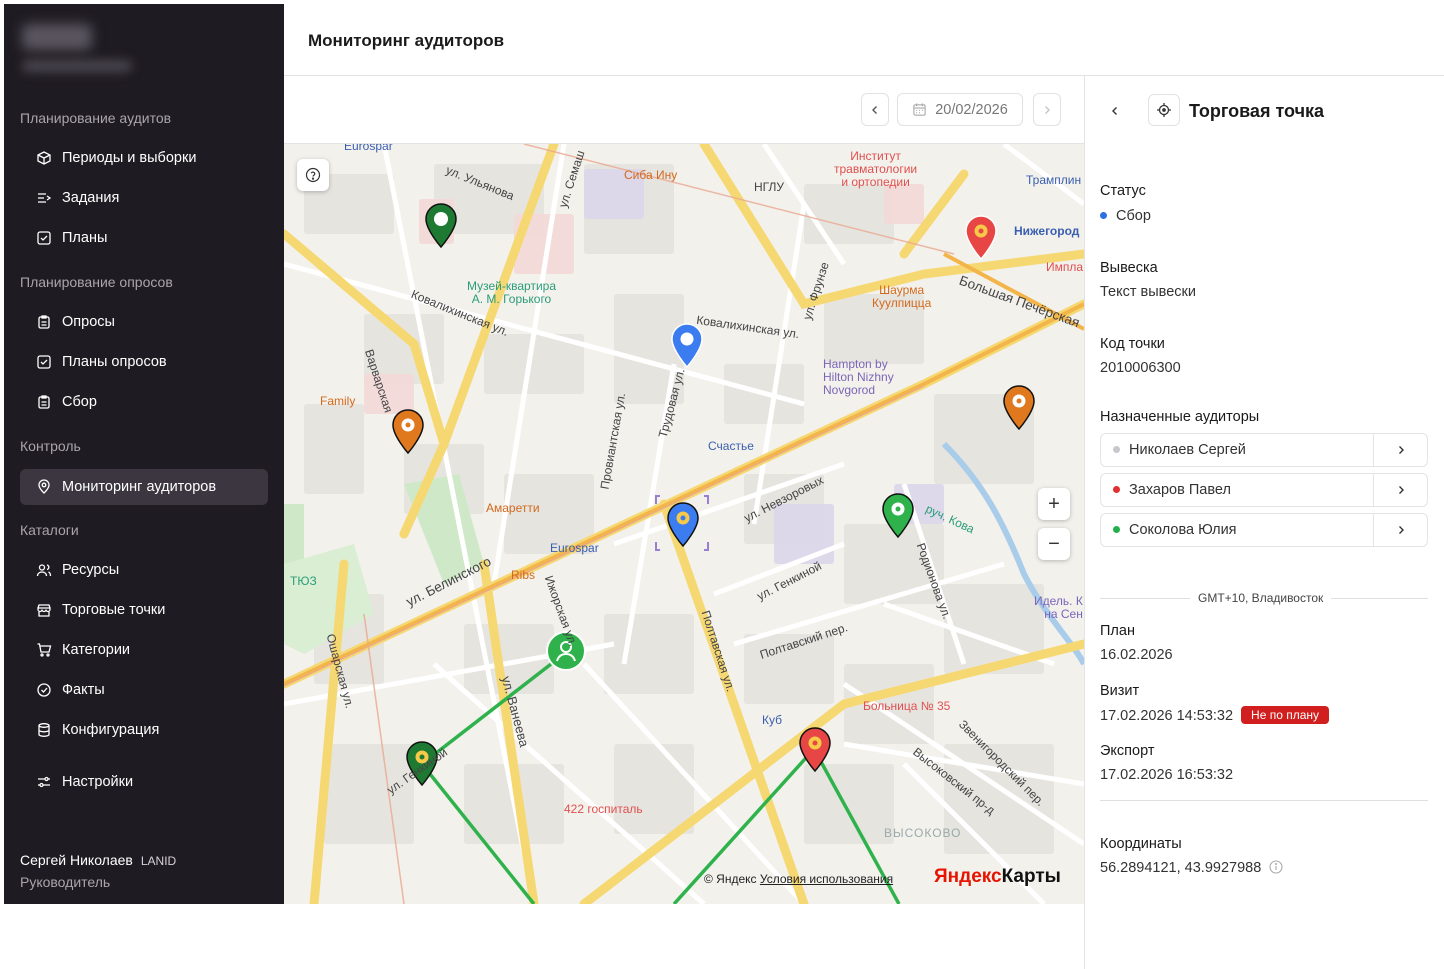 The image size is (1444, 969). What do you see at coordinates (513, 508) in the screenshot?
I see `map-label: Амаретти` at bounding box center [513, 508].